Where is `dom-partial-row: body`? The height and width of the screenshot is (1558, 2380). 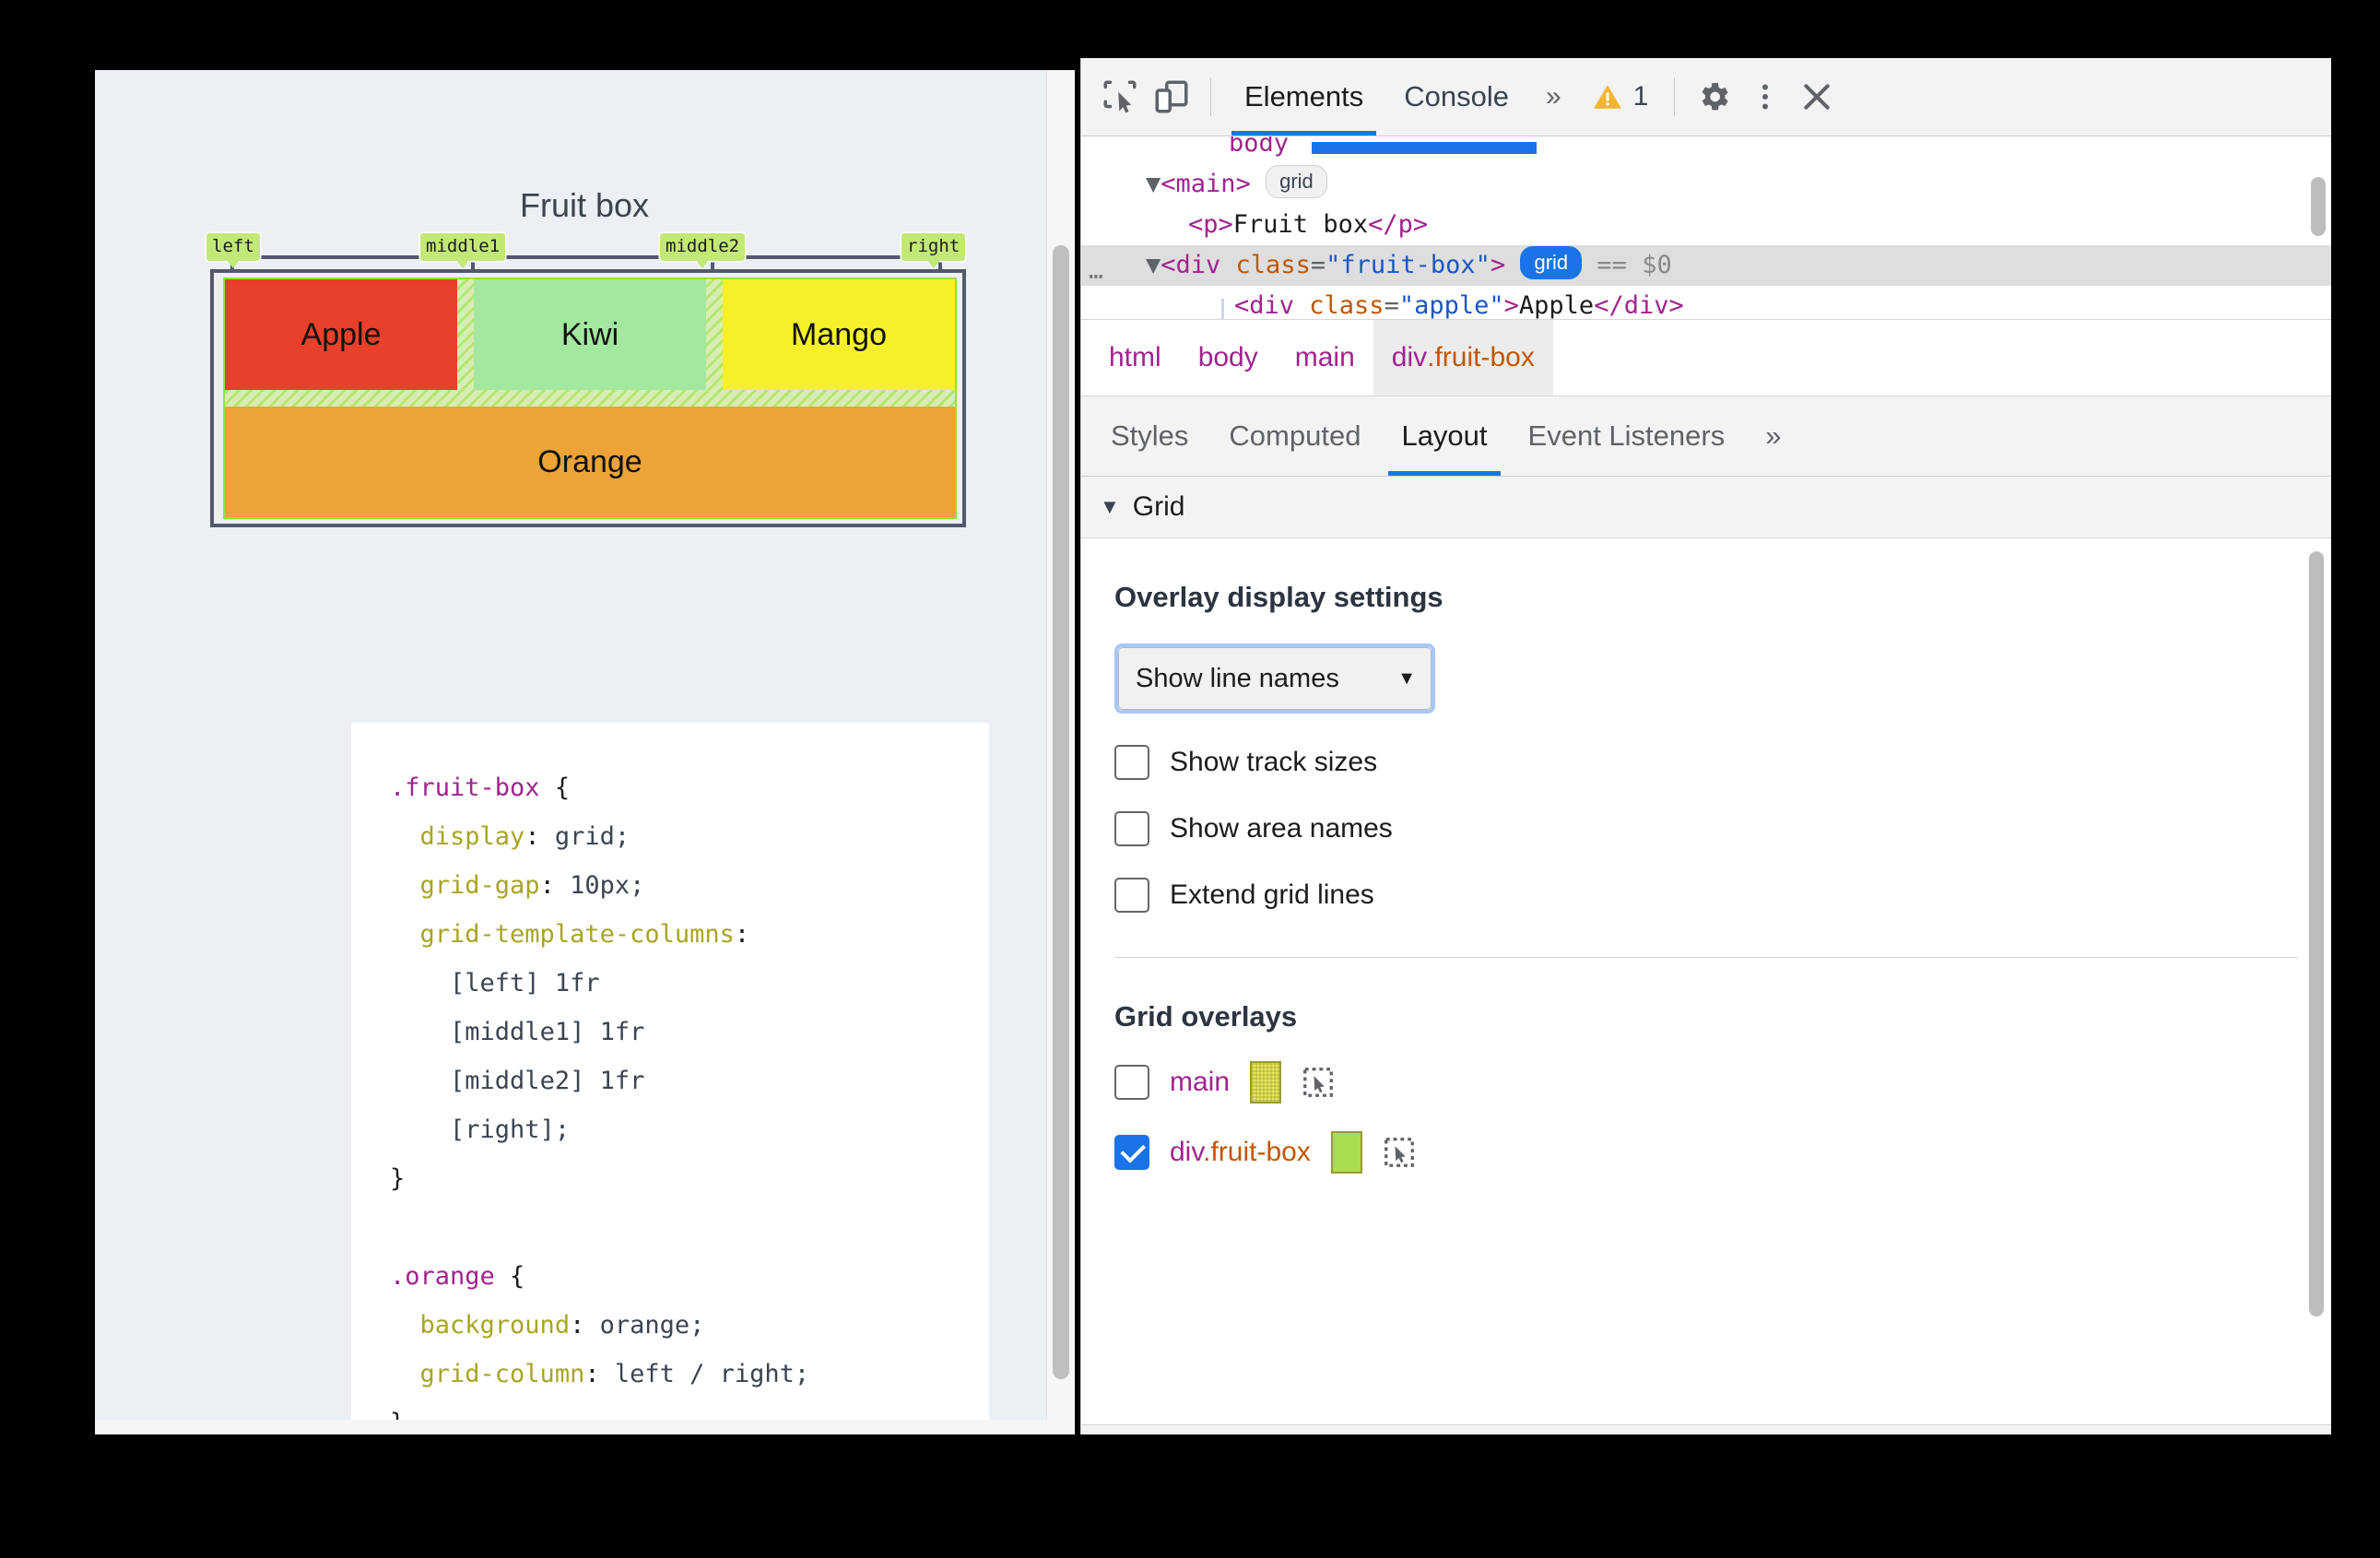
dom-partial-row: body is located at coordinates (1259, 147).